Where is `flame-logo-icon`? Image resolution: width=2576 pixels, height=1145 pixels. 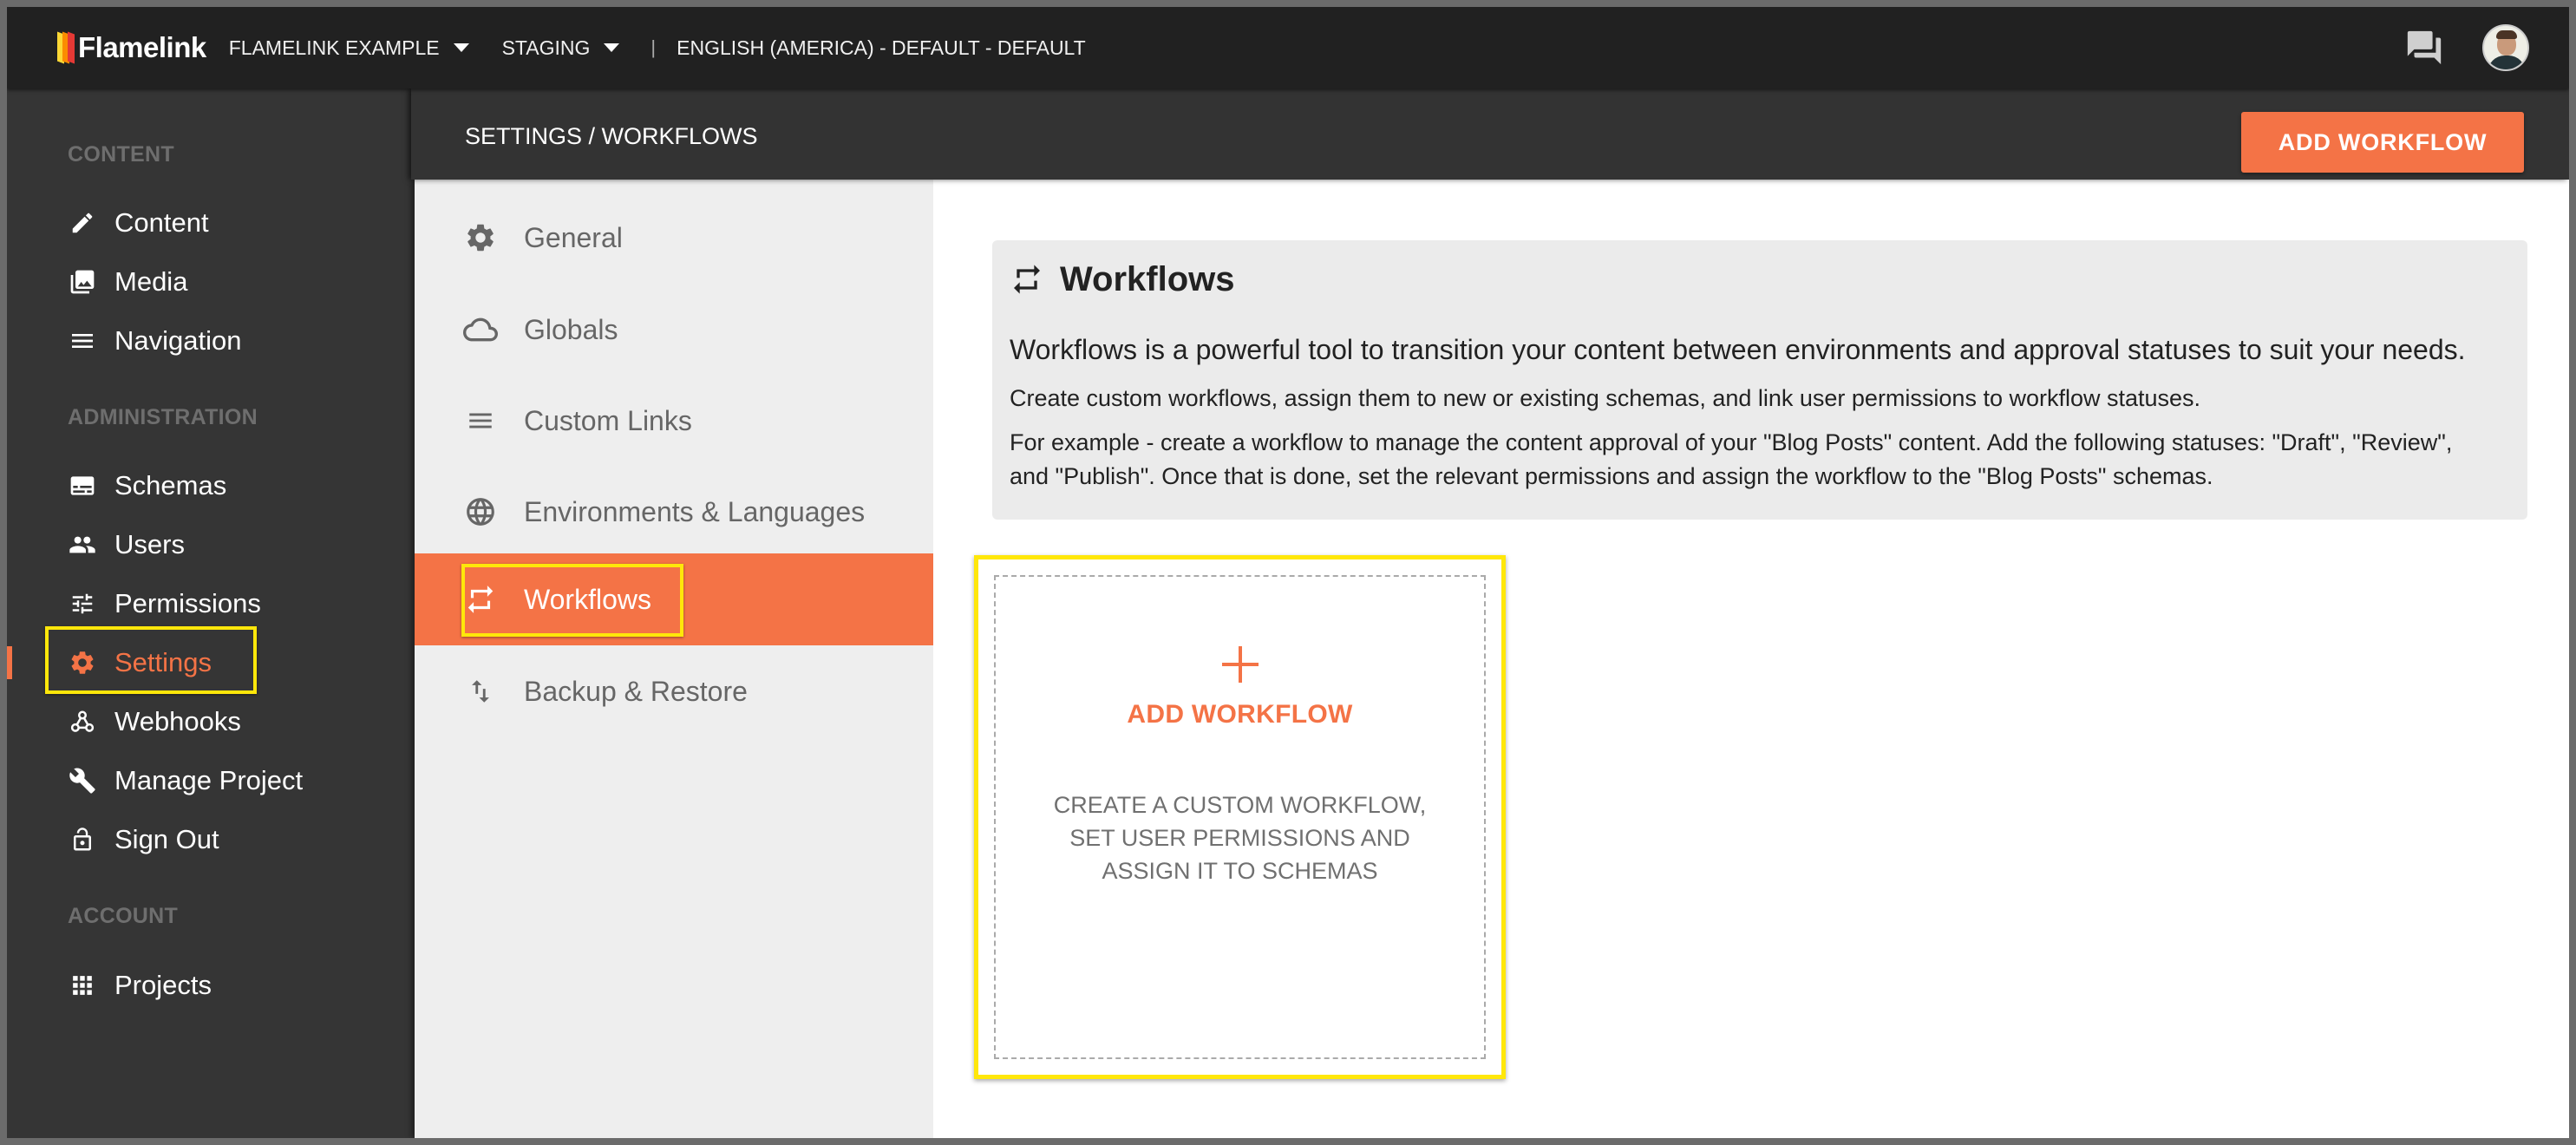
flame-logo-icon is located at coordinates (66, 47).